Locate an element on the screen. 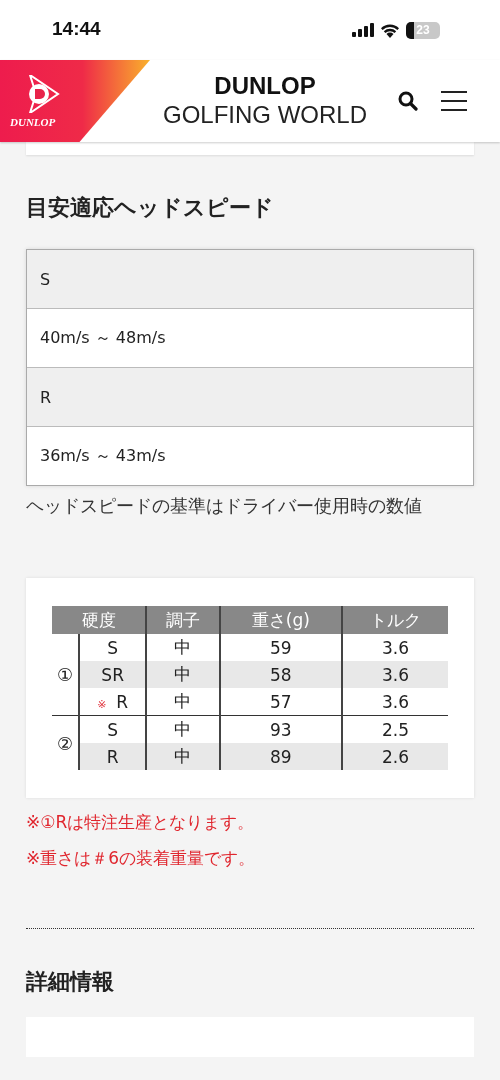  table-cell: 58 is located at coordinates (280, 674).